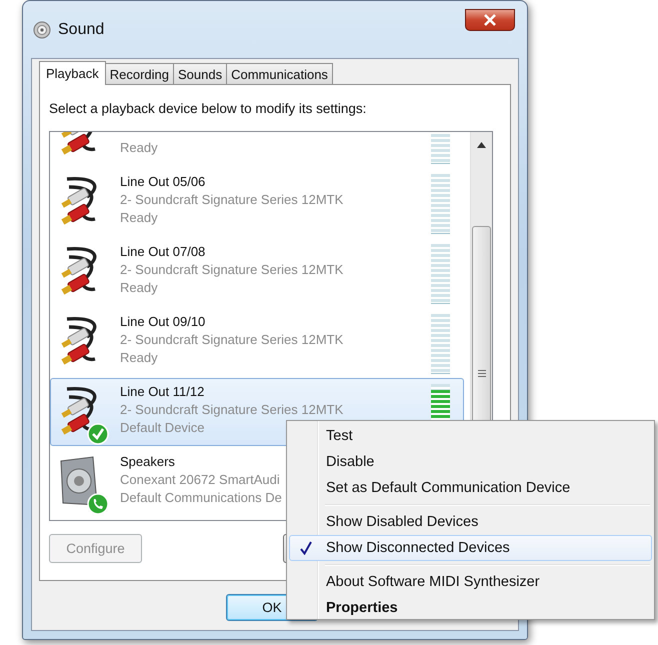 The image size is (658, 645). Describe the element at coordinates (279, 73) in the screenshot. I see `tab: Communications` at that location.